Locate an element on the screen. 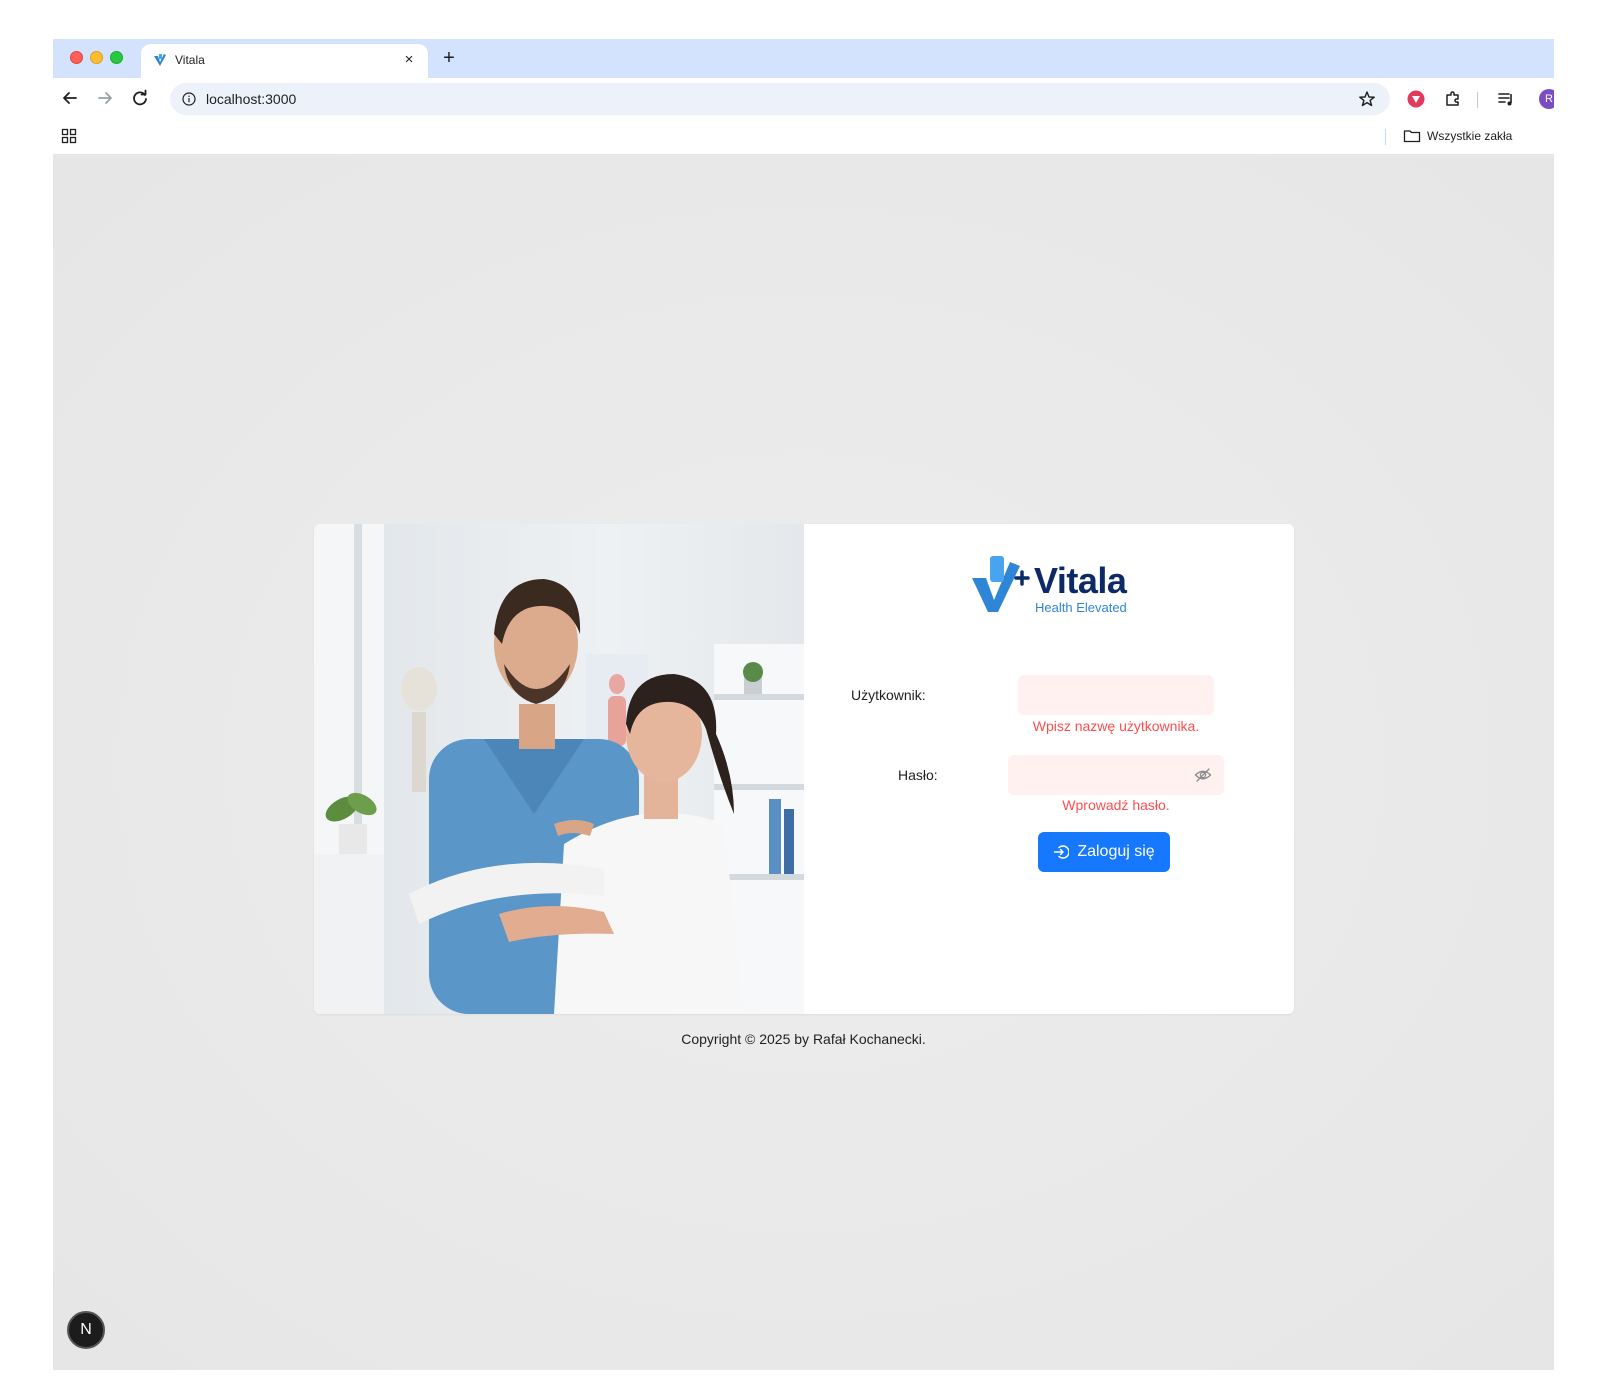 The image size is (1600, 1400). login-button: Zaloguj się is located at coordinates (1104, 852).